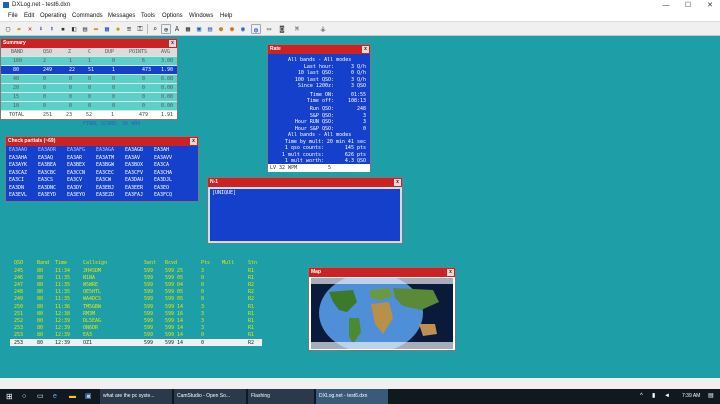 The height and width of the screenshot is (404, 720). I want to click on menu-commands: Commands, so click(87, 16).